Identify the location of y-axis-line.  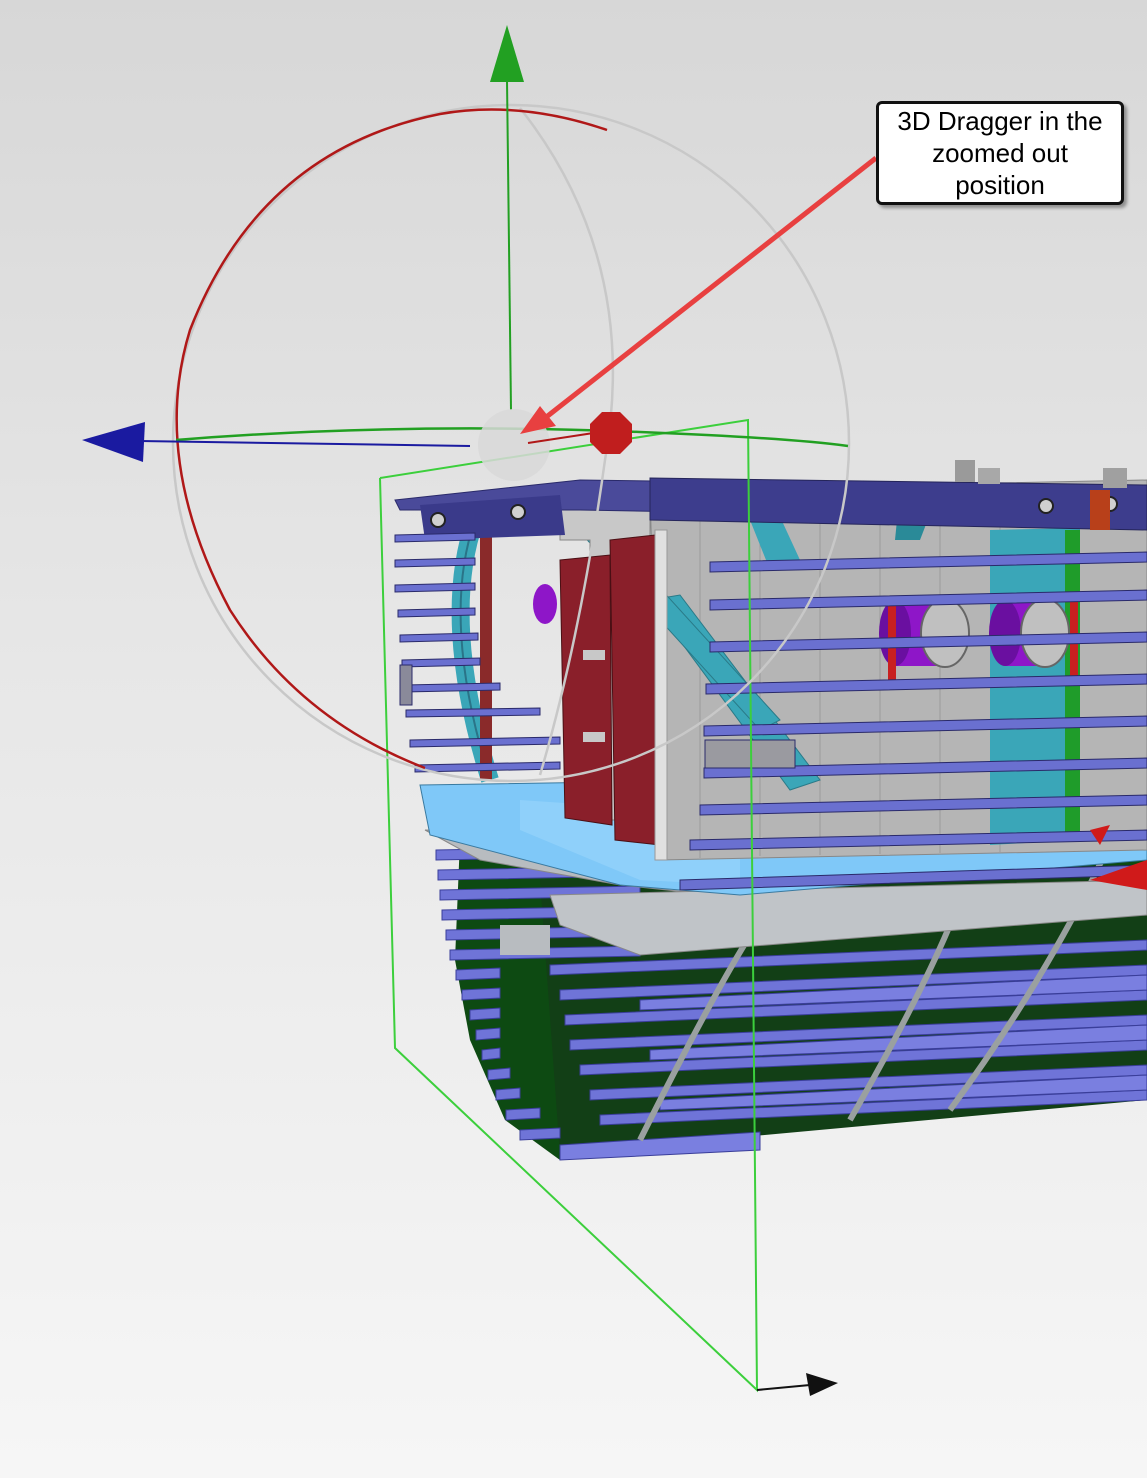
(509, 245).